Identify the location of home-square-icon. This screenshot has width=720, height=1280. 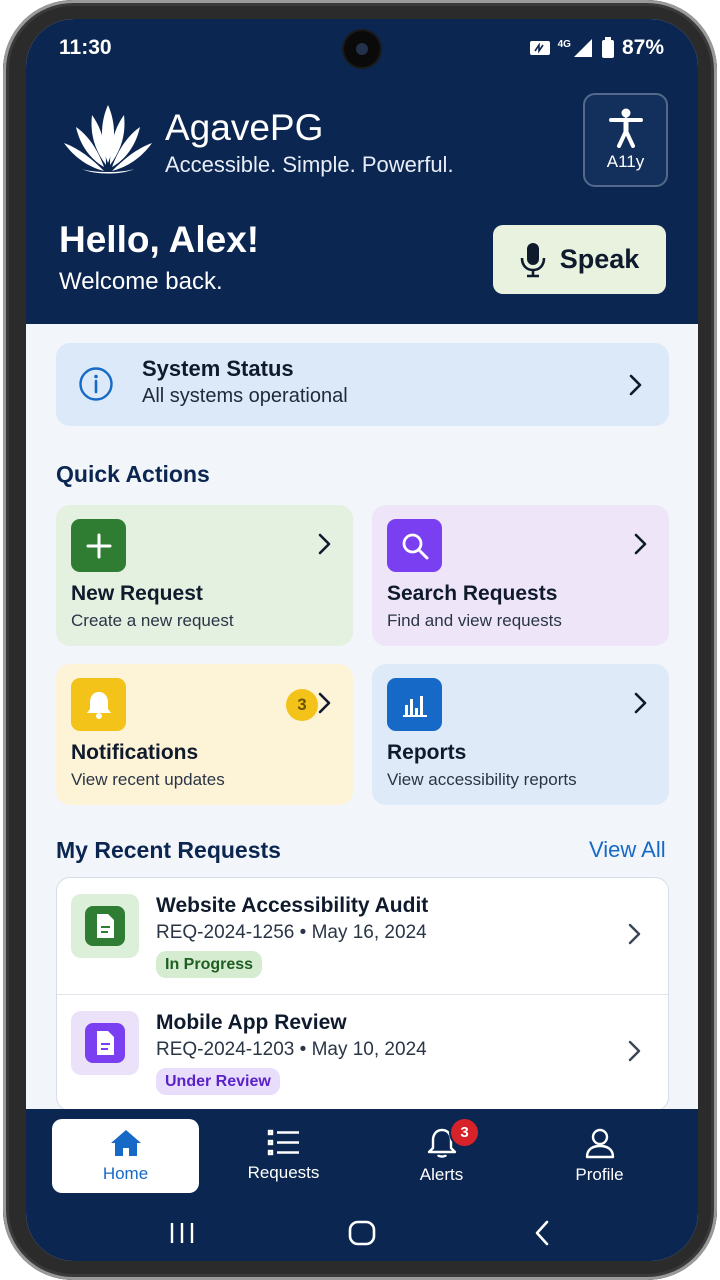
(362, 1233).